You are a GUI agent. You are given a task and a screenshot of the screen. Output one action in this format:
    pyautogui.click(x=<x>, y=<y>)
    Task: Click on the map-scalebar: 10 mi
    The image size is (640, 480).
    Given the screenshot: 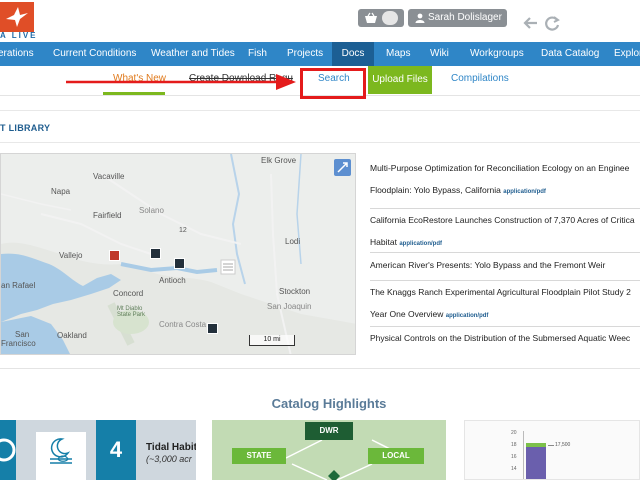 What is the action you would take?
    pyautogui.click(x=272, y=340)
    